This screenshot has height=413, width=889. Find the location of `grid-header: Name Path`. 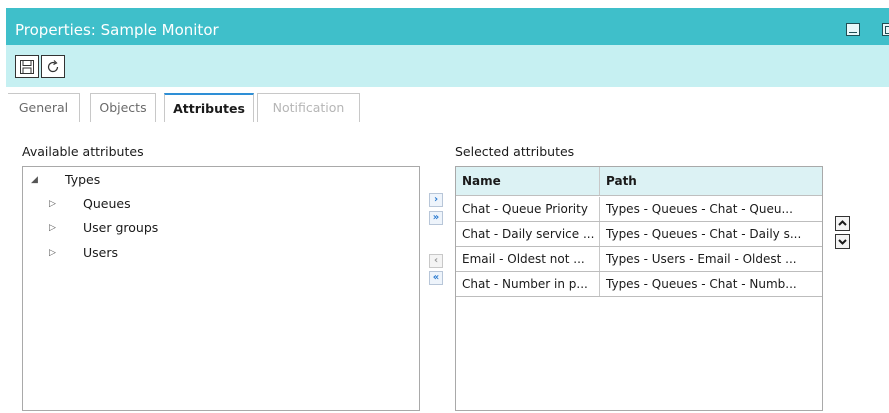

grid-header: Name Path is located at coordinates (639, 181).